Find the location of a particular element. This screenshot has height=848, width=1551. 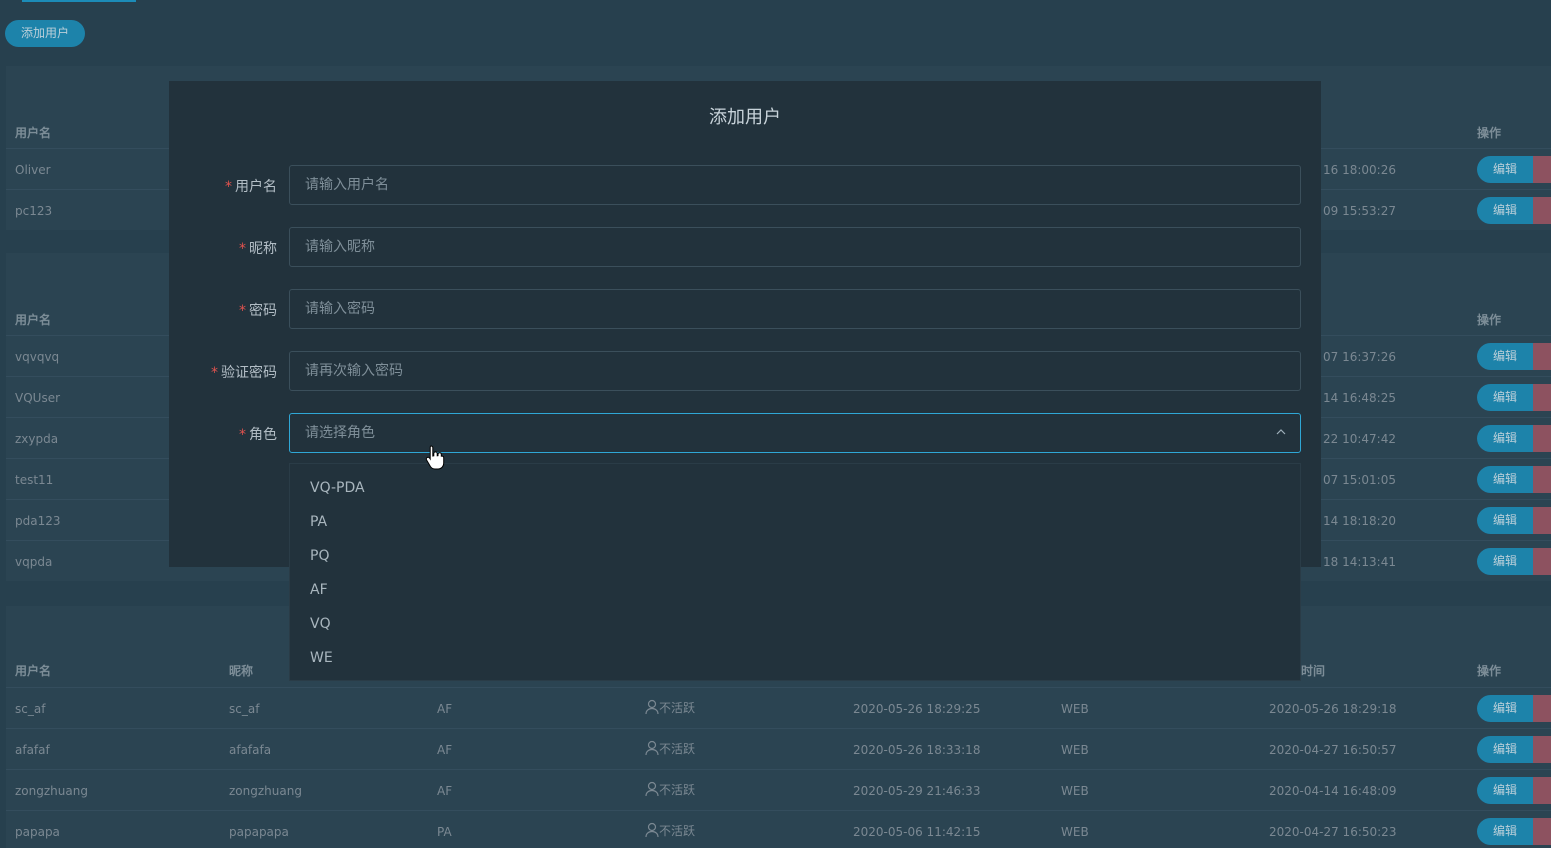

confirm-password-label: * 验证密码 is located at coordinates (244, 373).